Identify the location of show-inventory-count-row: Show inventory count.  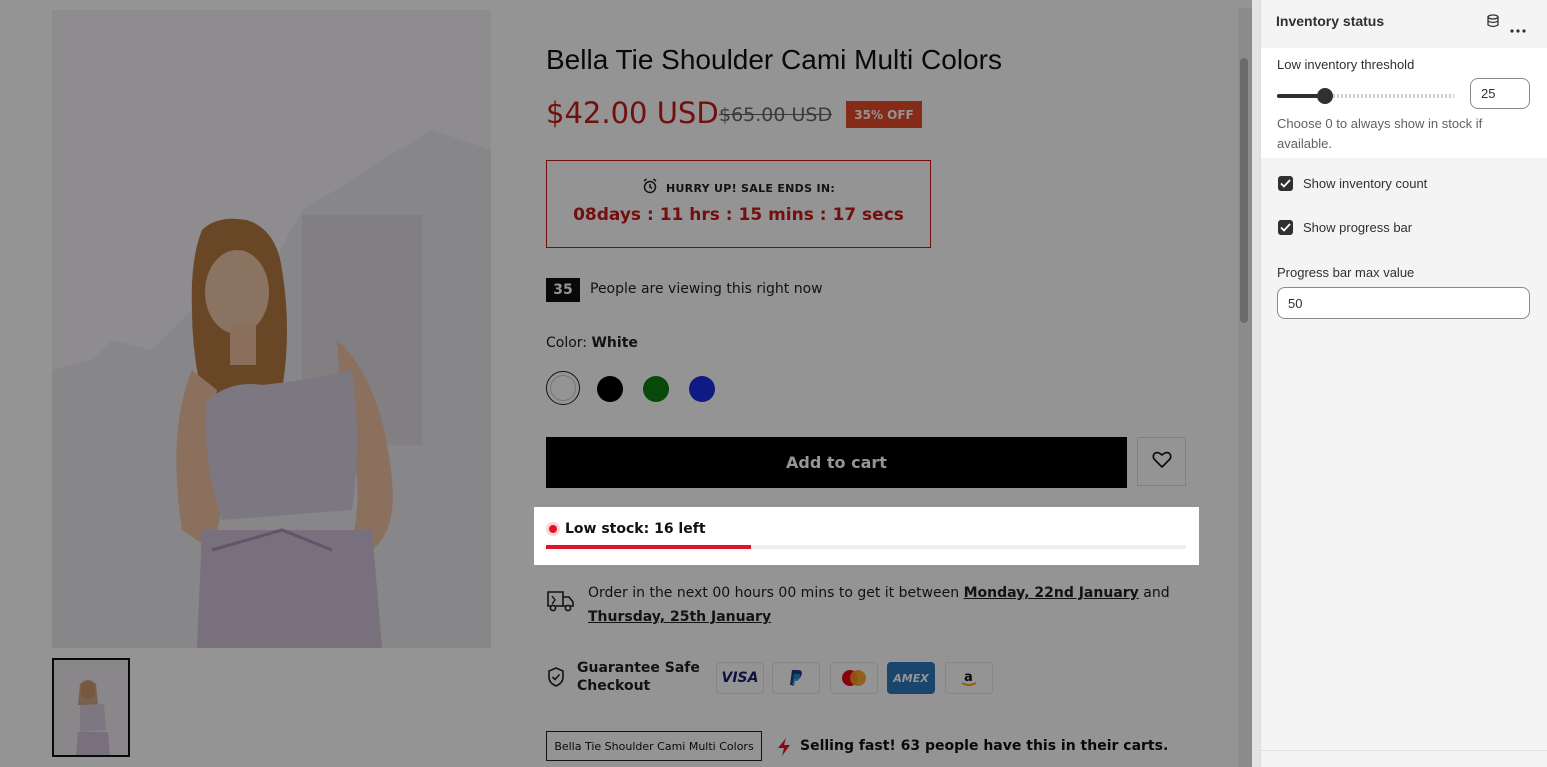
(1352, 183).